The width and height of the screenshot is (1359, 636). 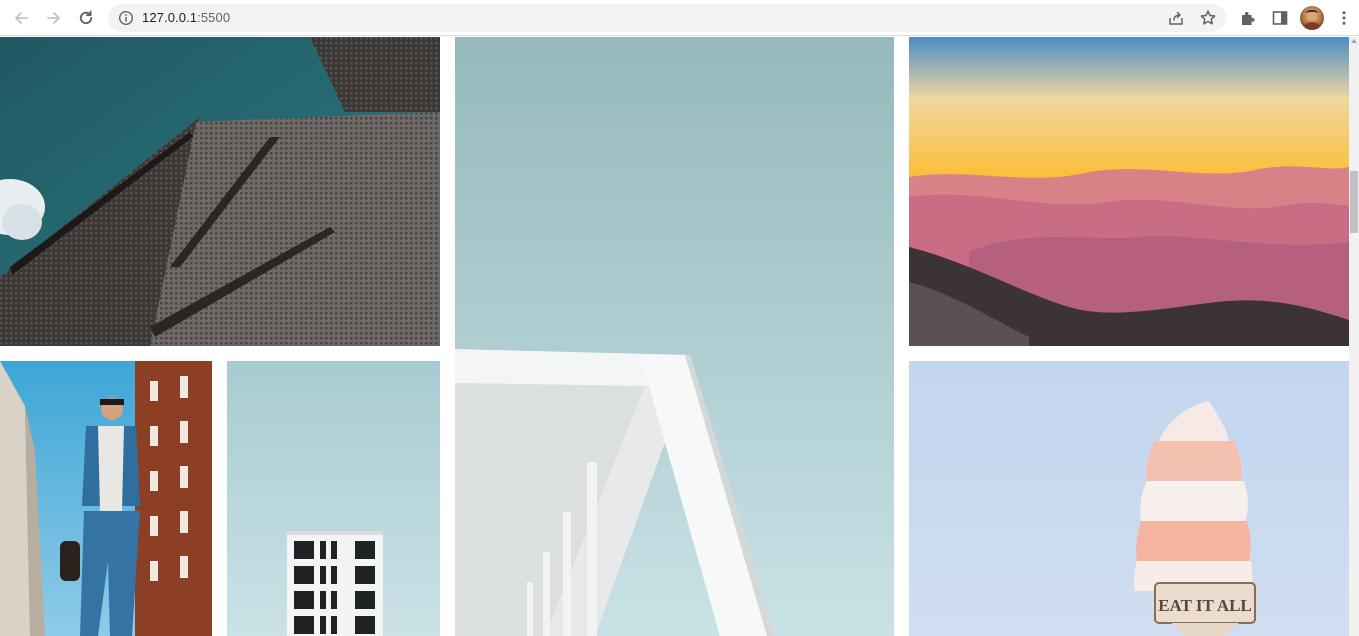 I want to click on bookmark-button, so click(x=1208, y=18).